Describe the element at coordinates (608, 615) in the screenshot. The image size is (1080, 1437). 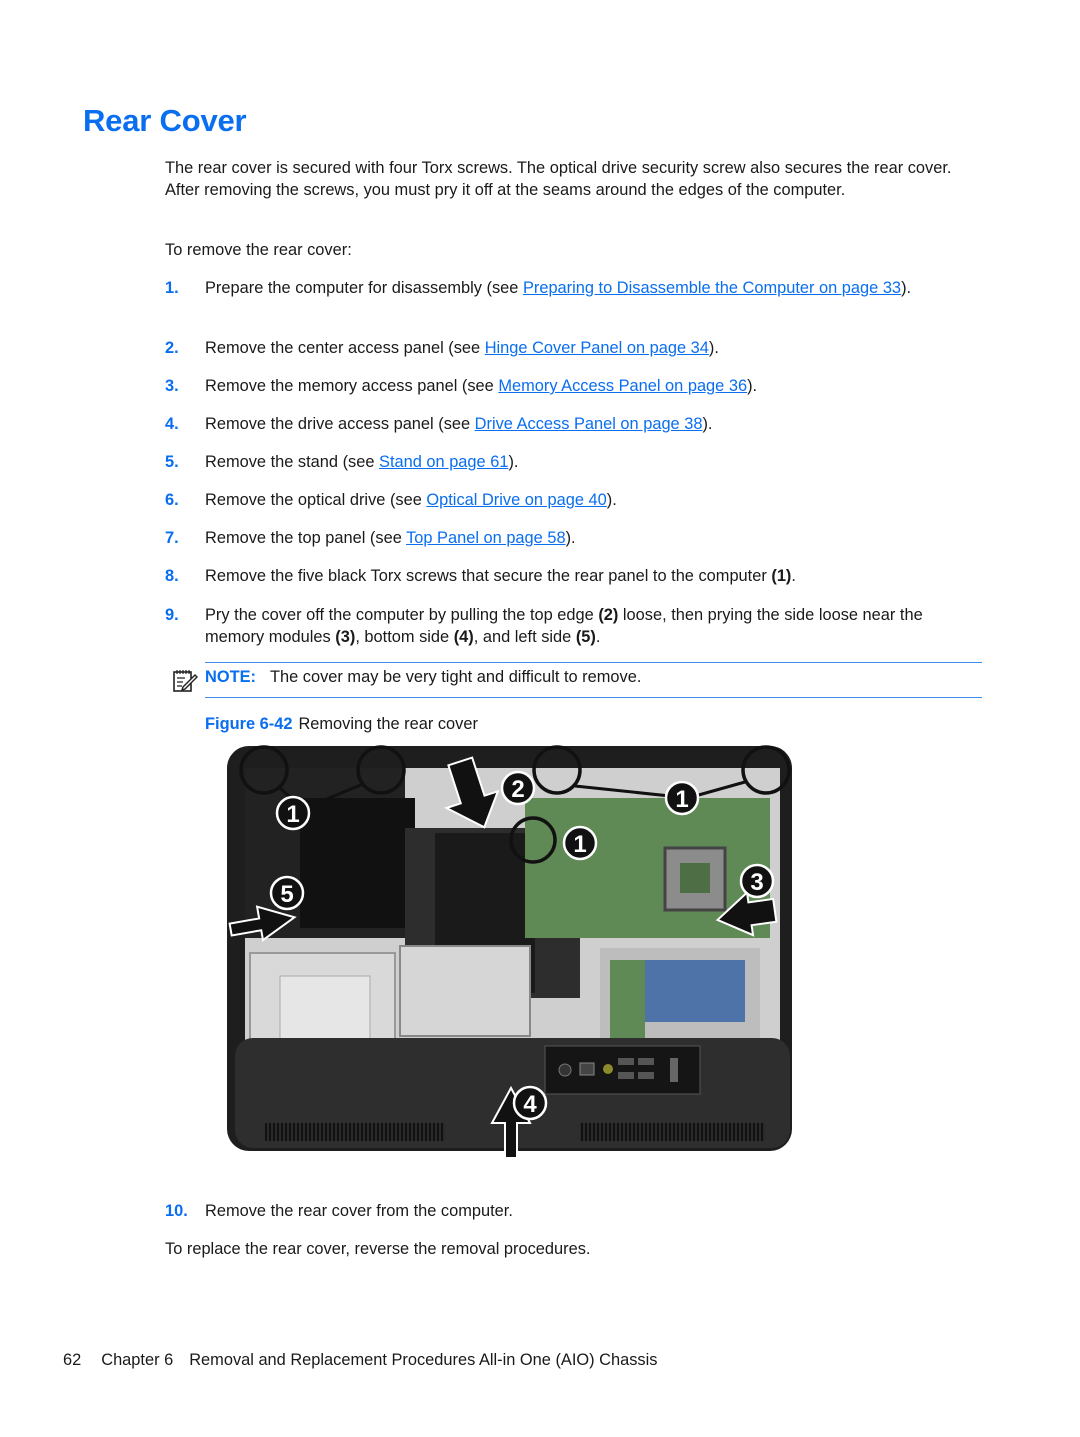
I see `callout-reference: (2)` at that location.